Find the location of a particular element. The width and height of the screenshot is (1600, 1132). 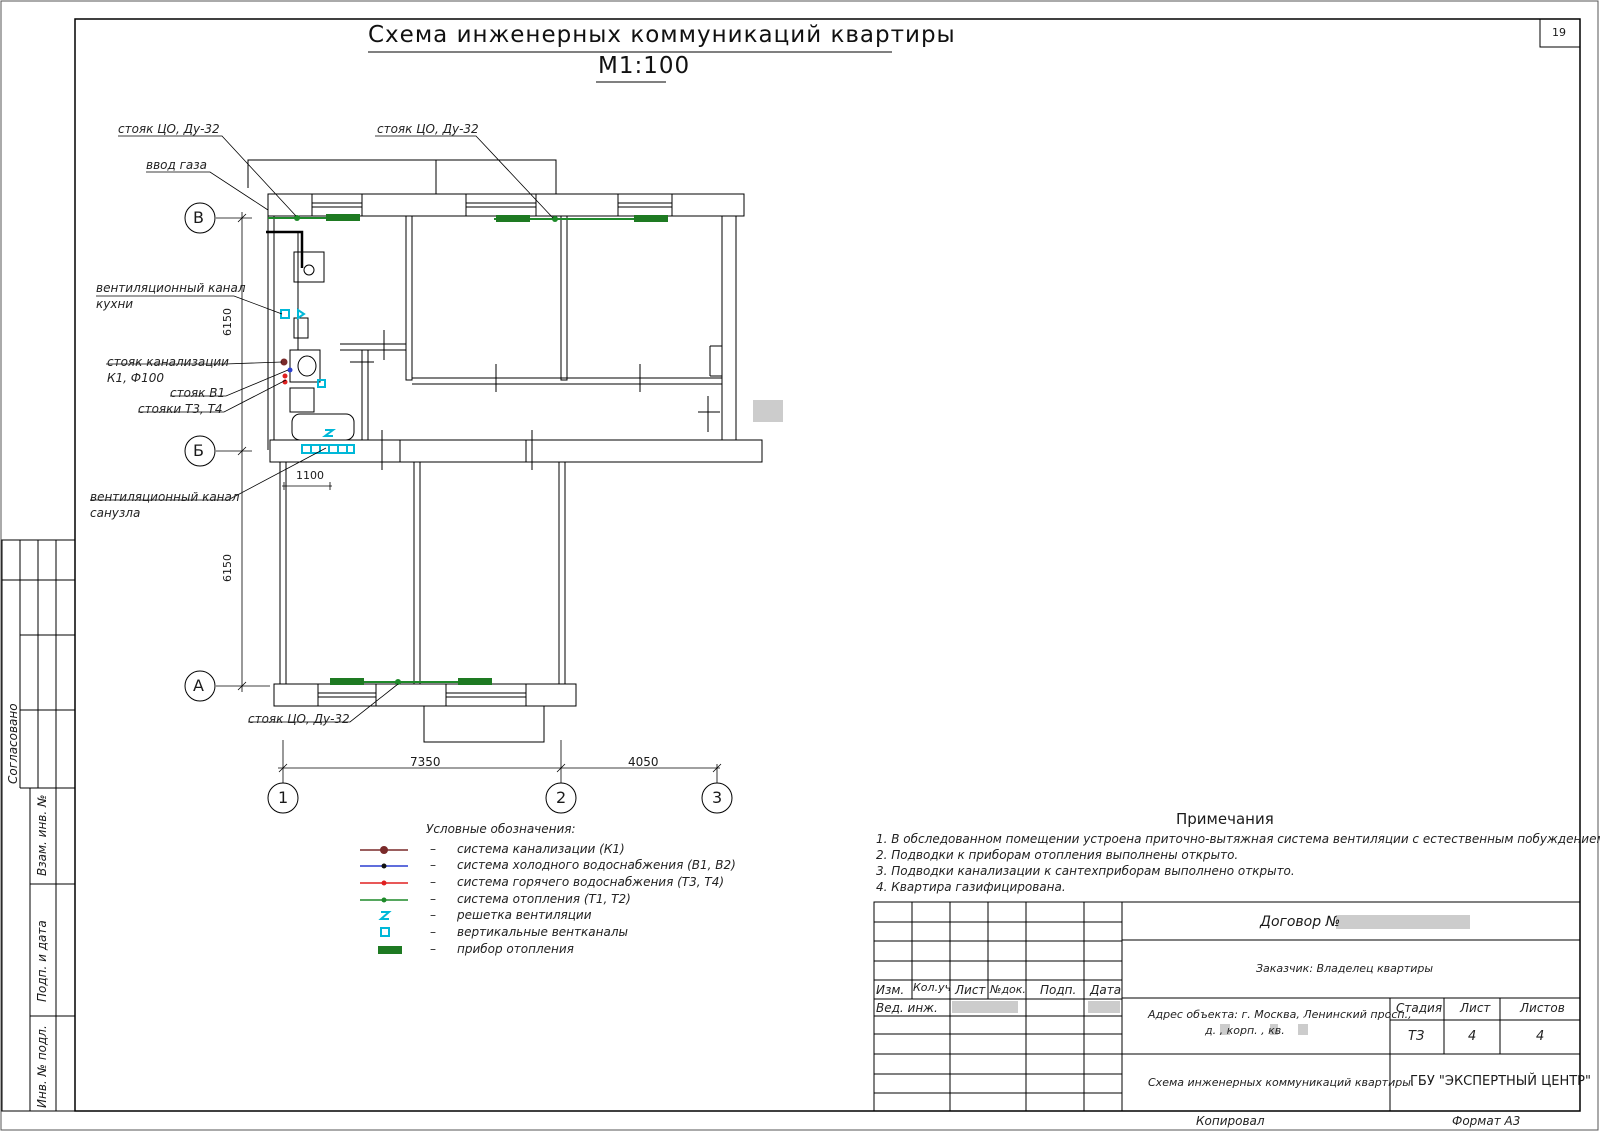

legend-heading: Условные обозначения: is located at coordinates (501, 829).